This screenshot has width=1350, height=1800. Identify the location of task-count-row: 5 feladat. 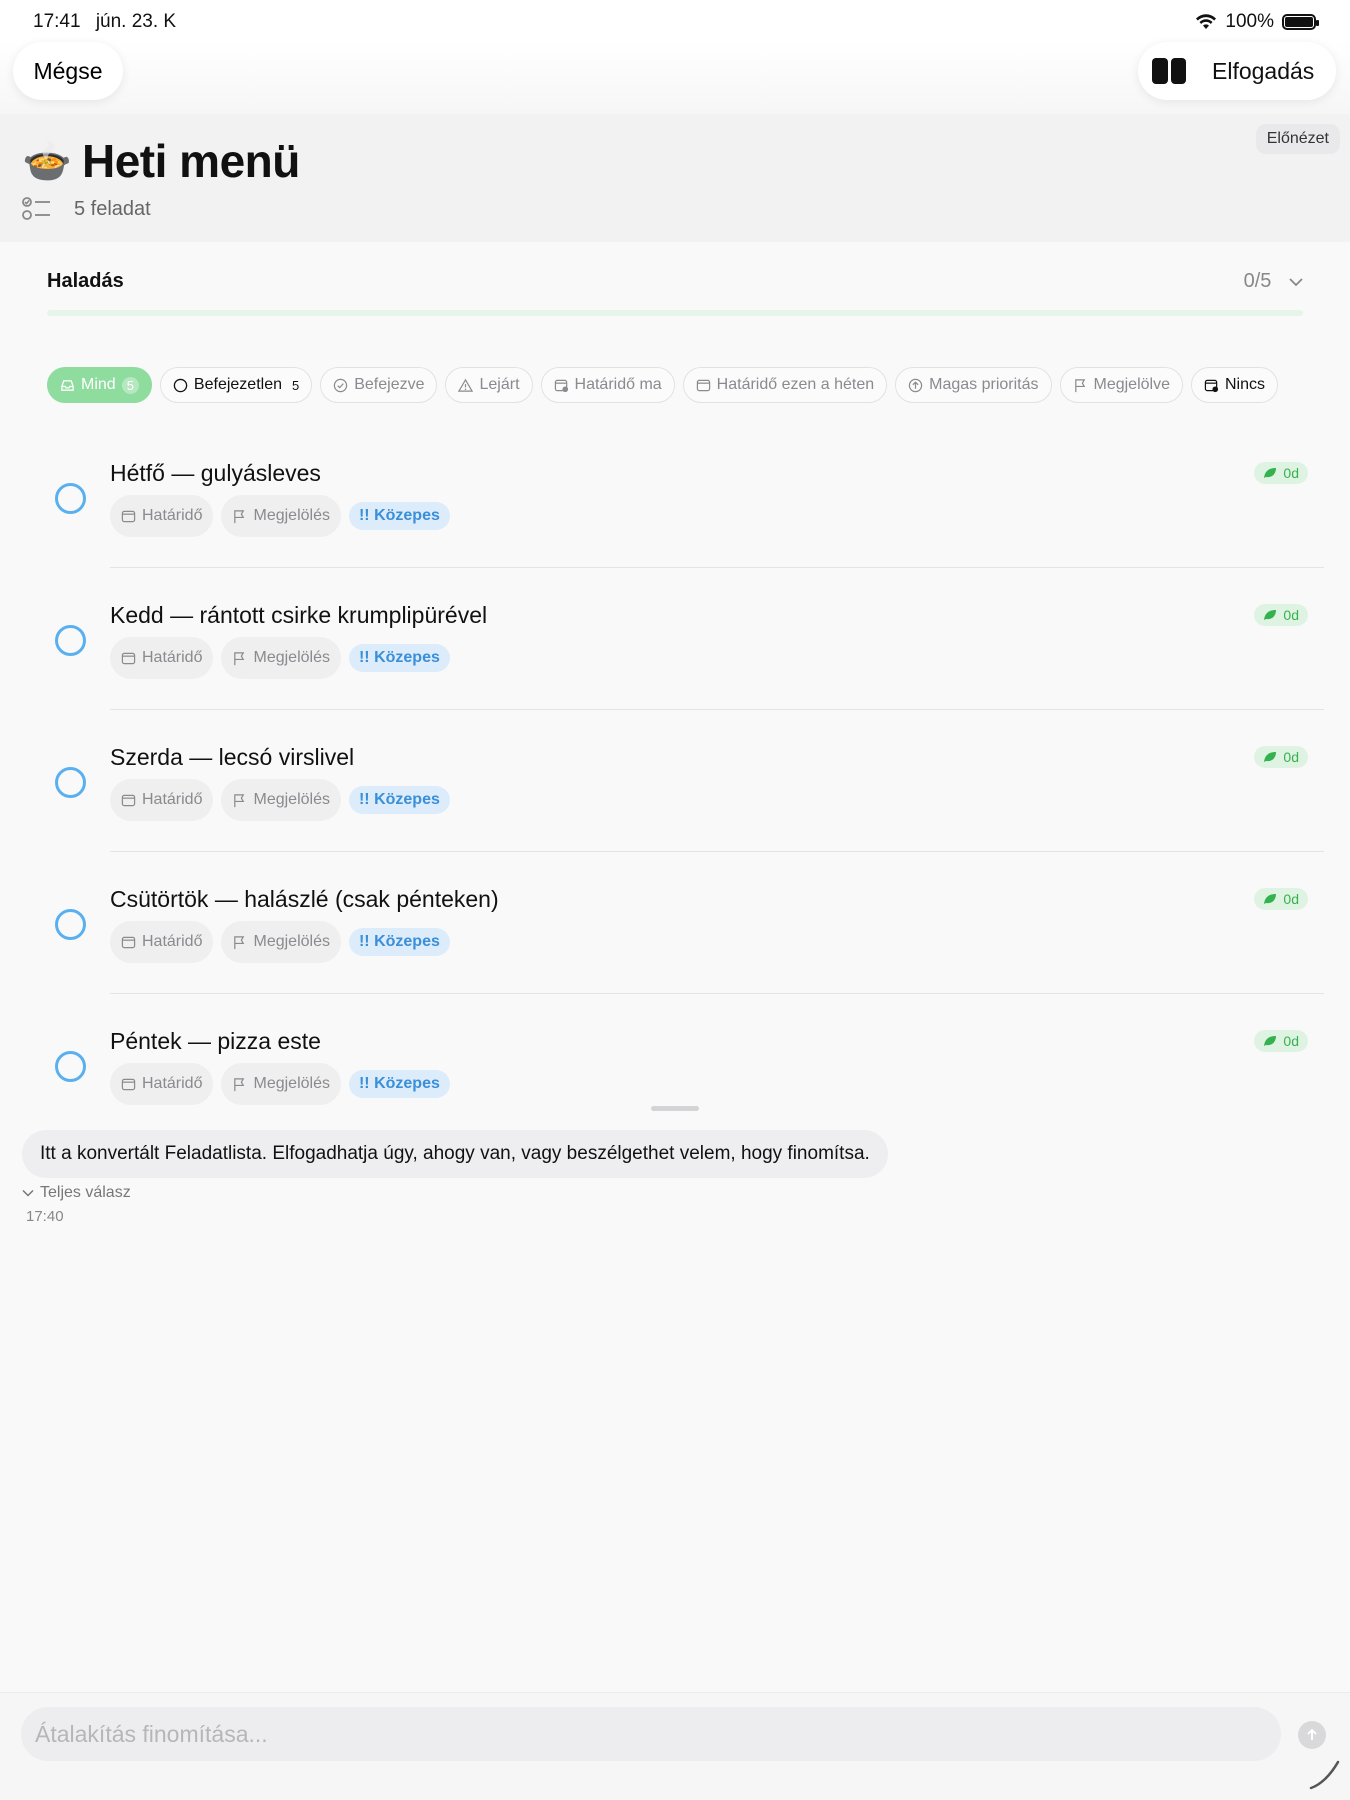
(86, 209).